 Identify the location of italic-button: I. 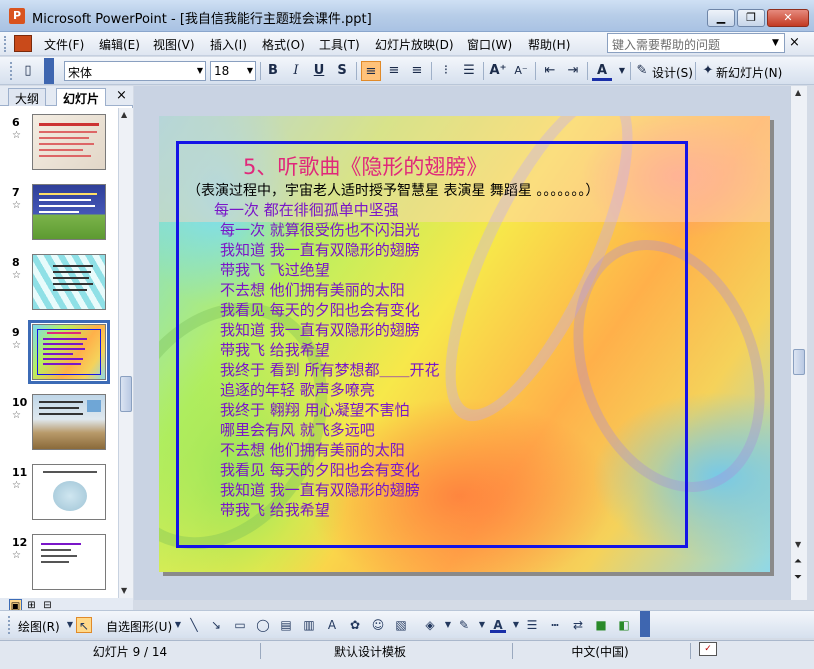
(296, 71).